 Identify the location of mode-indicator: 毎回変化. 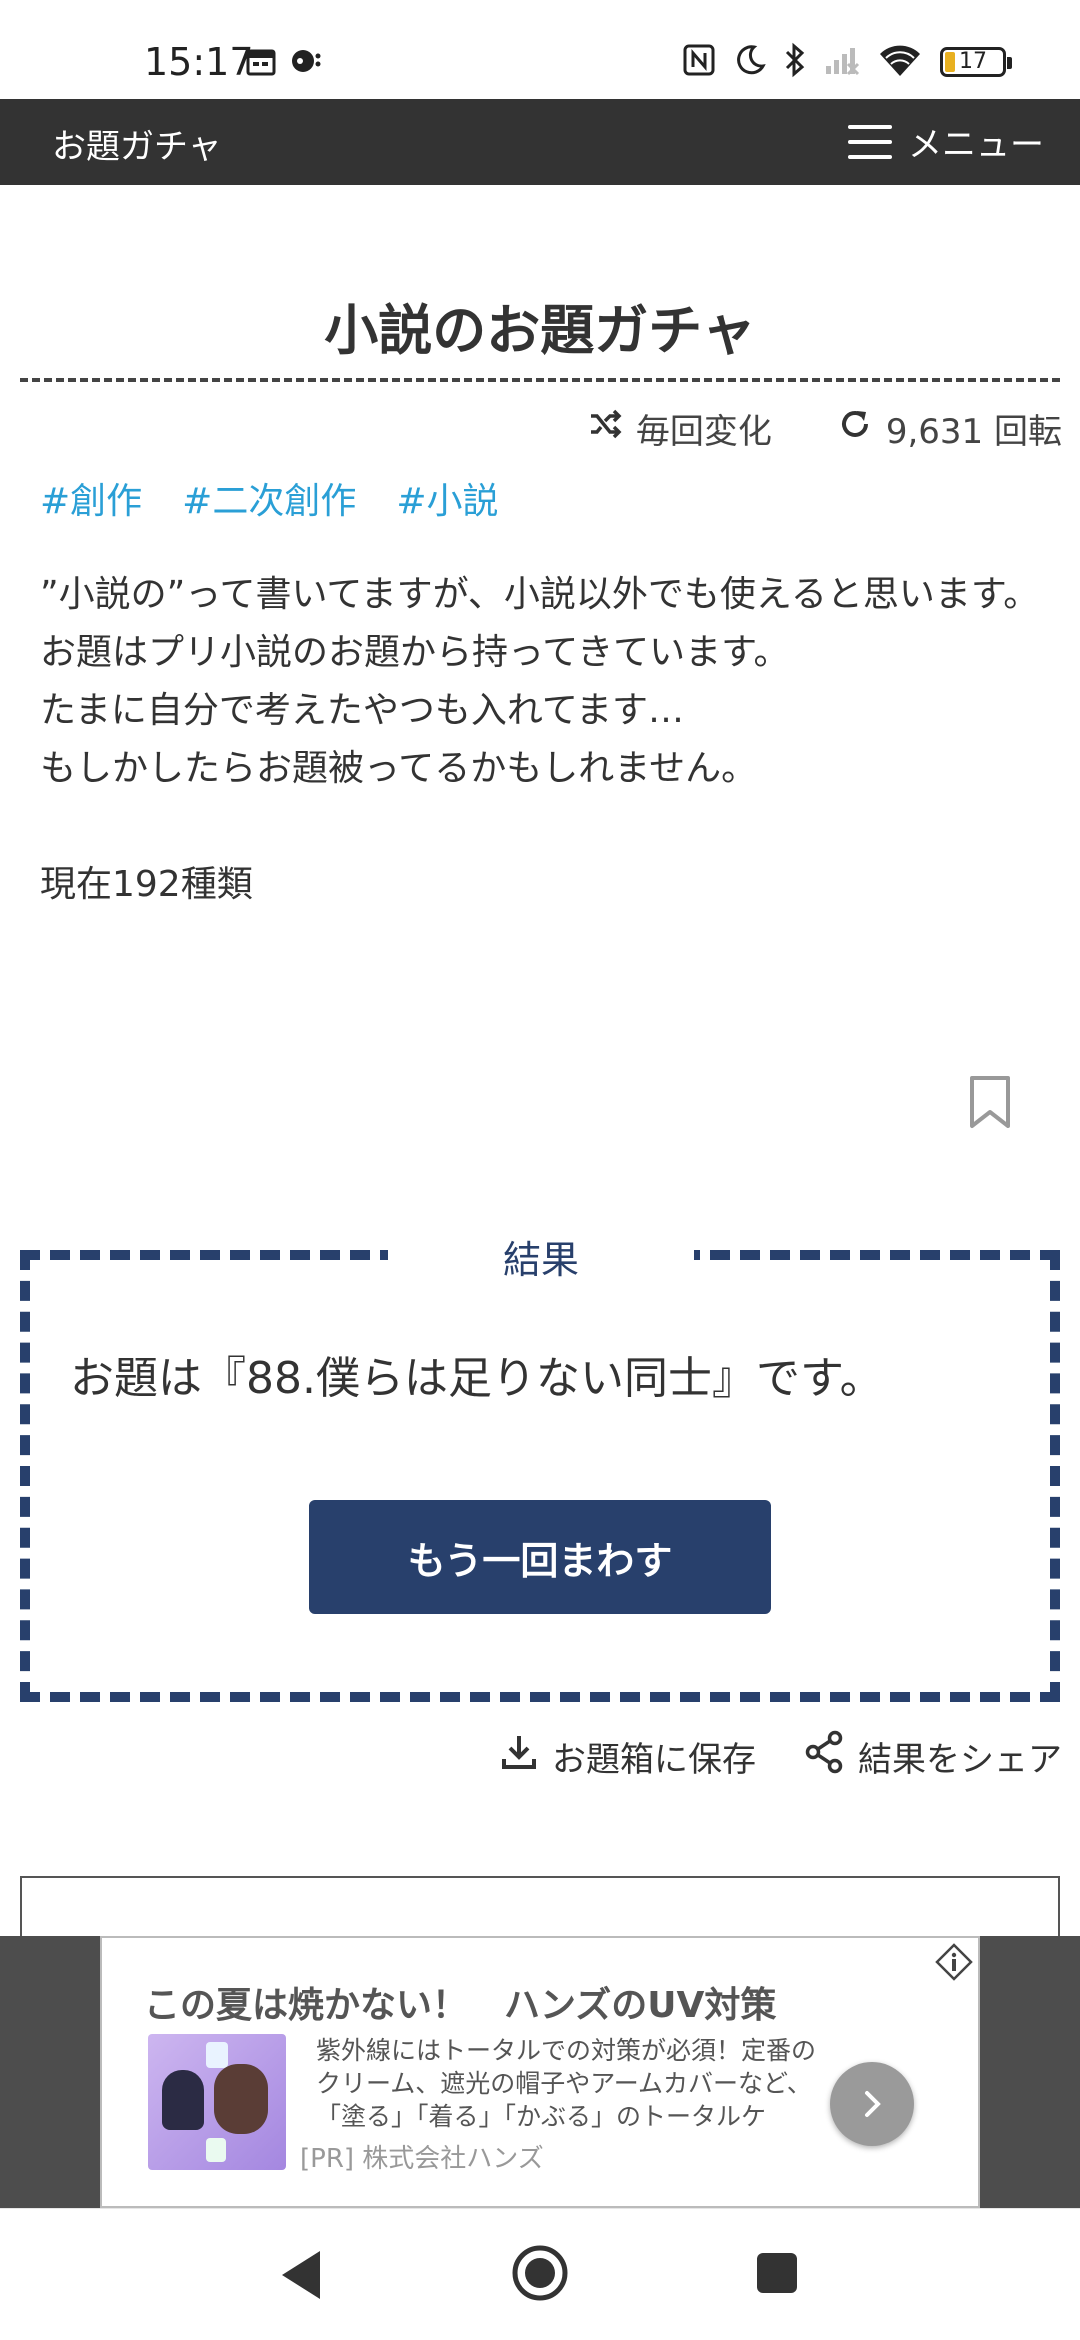
(680, 428).